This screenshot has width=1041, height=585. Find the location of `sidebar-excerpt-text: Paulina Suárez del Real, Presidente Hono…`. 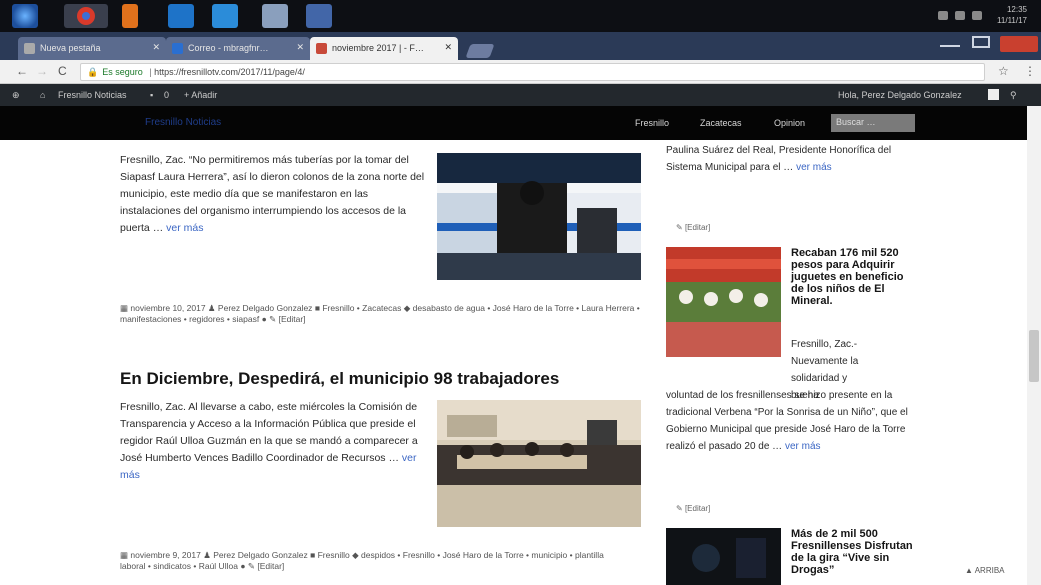

sidebar-excerpt-text: Paulina Suárez del Real, Presidente Hono… is located at coordinates (779, 159).